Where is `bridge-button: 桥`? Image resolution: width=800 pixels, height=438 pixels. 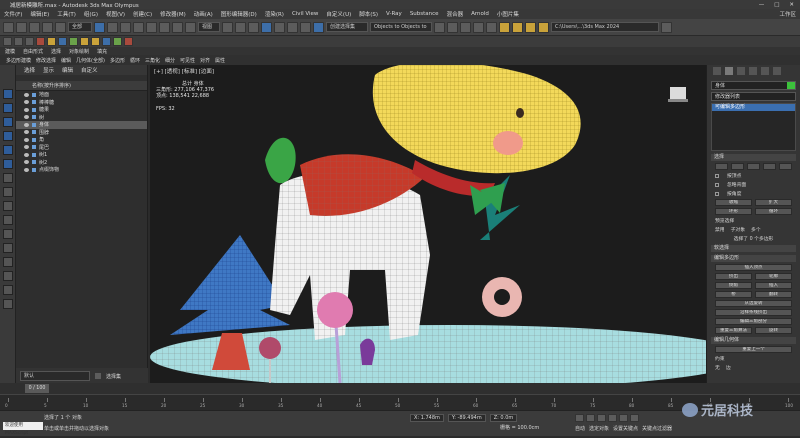 bridge-button: 桥 is located at coordinates (733, 294).